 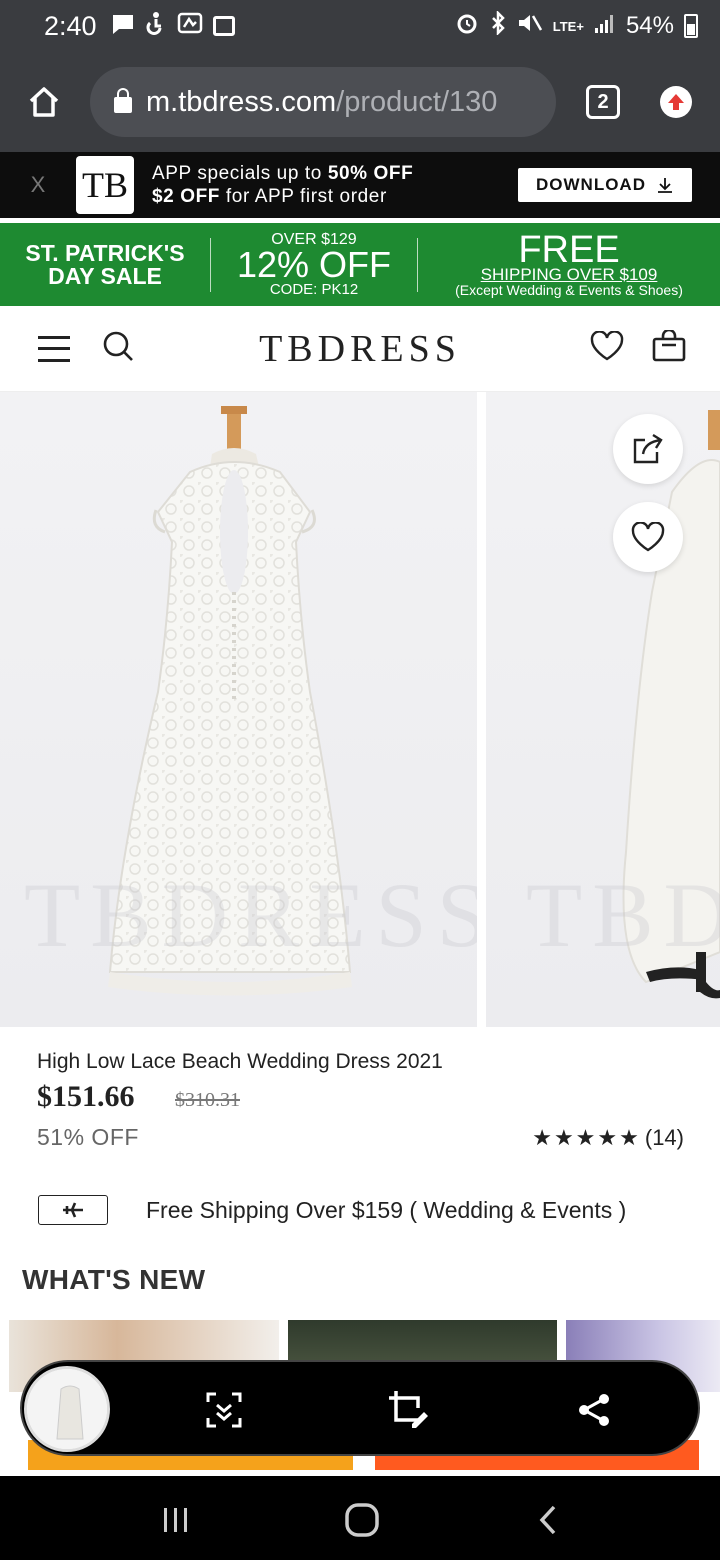 I want to click on notification-icons, so click(x=173, y=26).